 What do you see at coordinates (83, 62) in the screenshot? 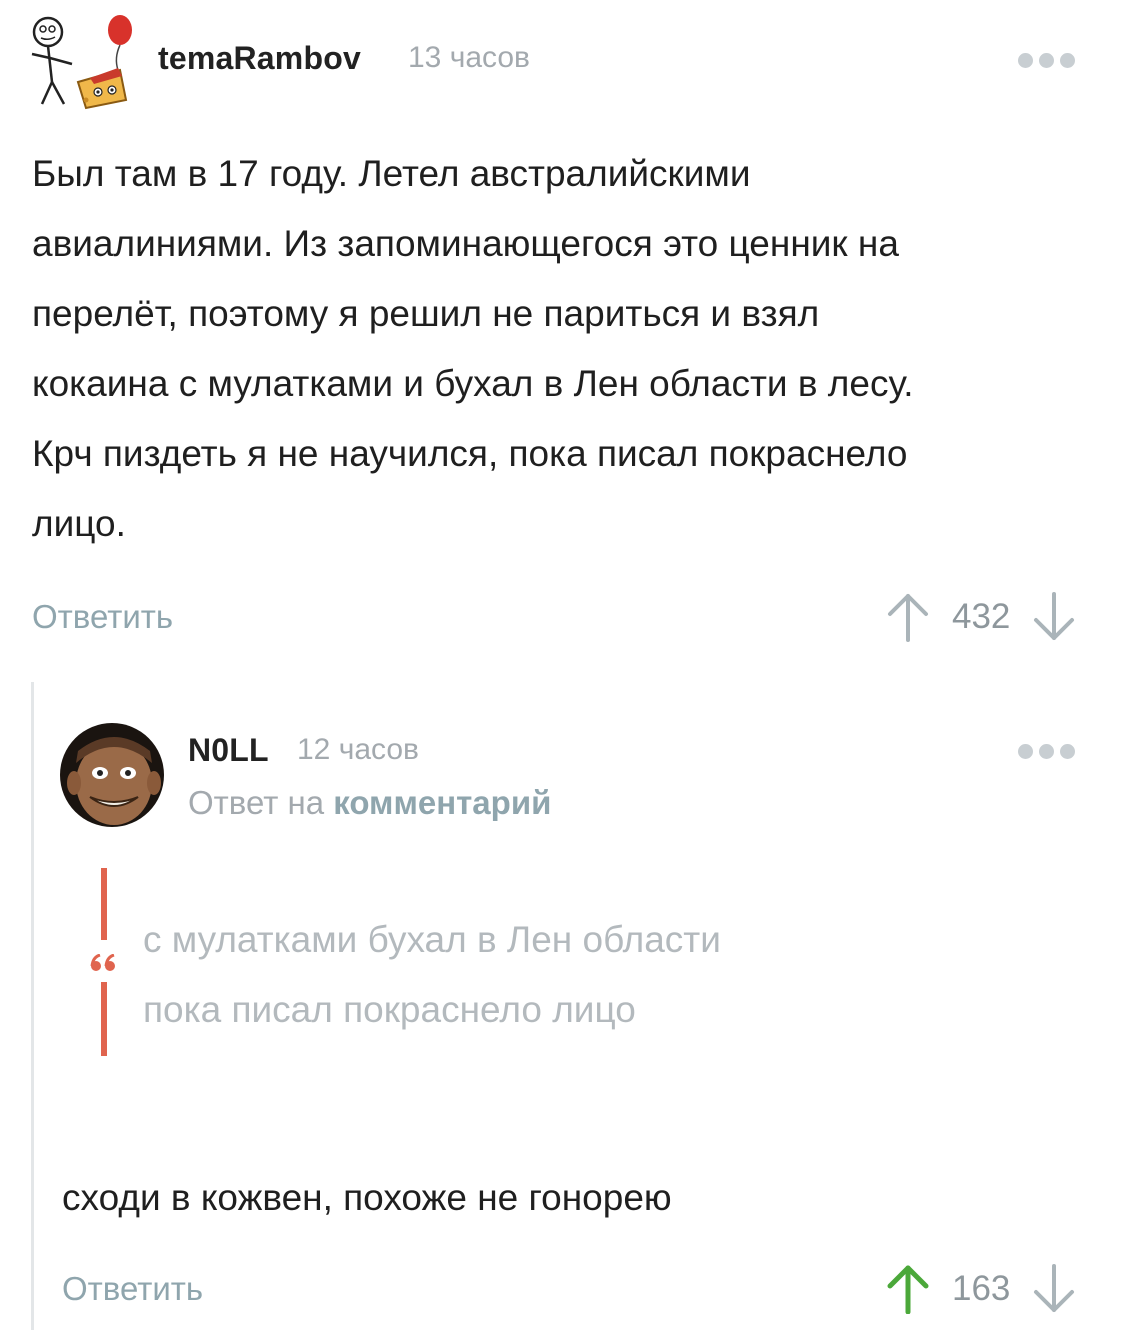
I see `avatar-temarambov` at bounding box center [83, 62].